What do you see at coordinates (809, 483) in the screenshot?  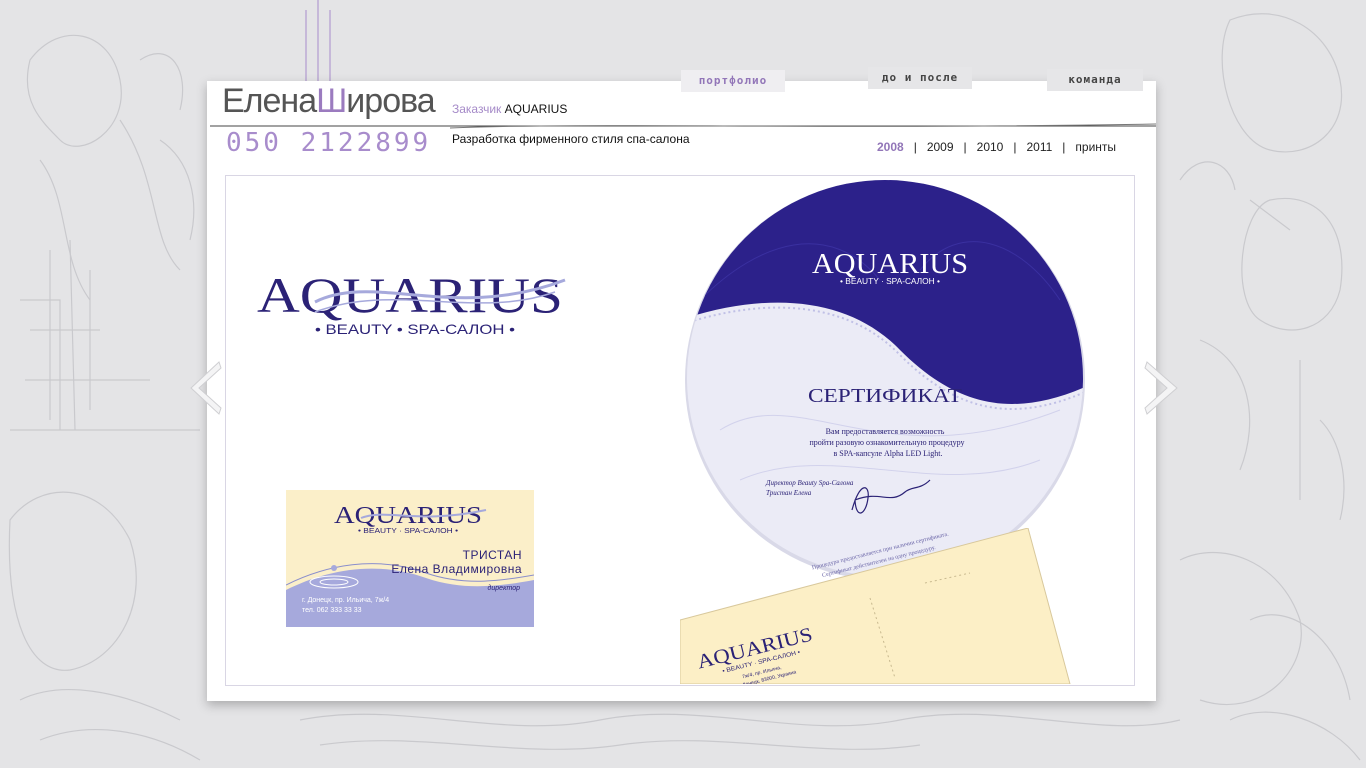 I see `certificate-sign-1: Директор Beauty Spa-Салона` at bounding box center [809, 483].